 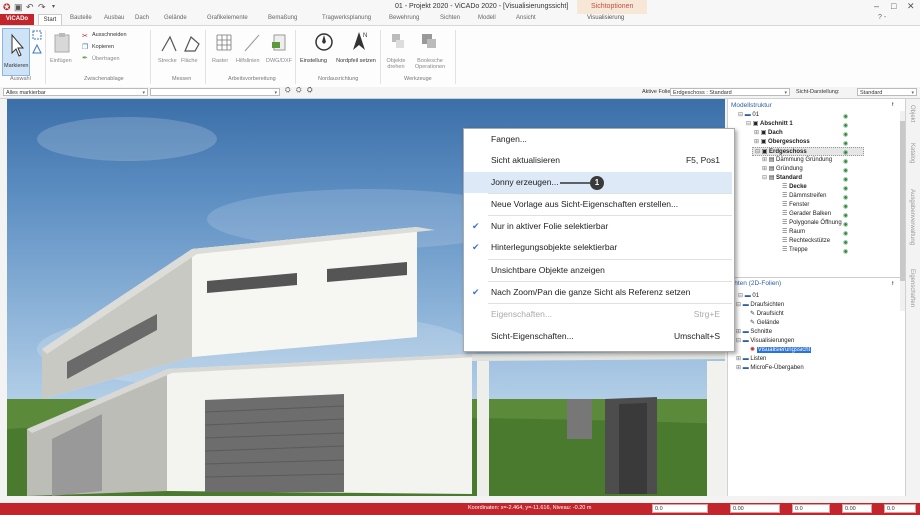 I want to click on tab-sichten: Sichten, so click(x=450, y=18).